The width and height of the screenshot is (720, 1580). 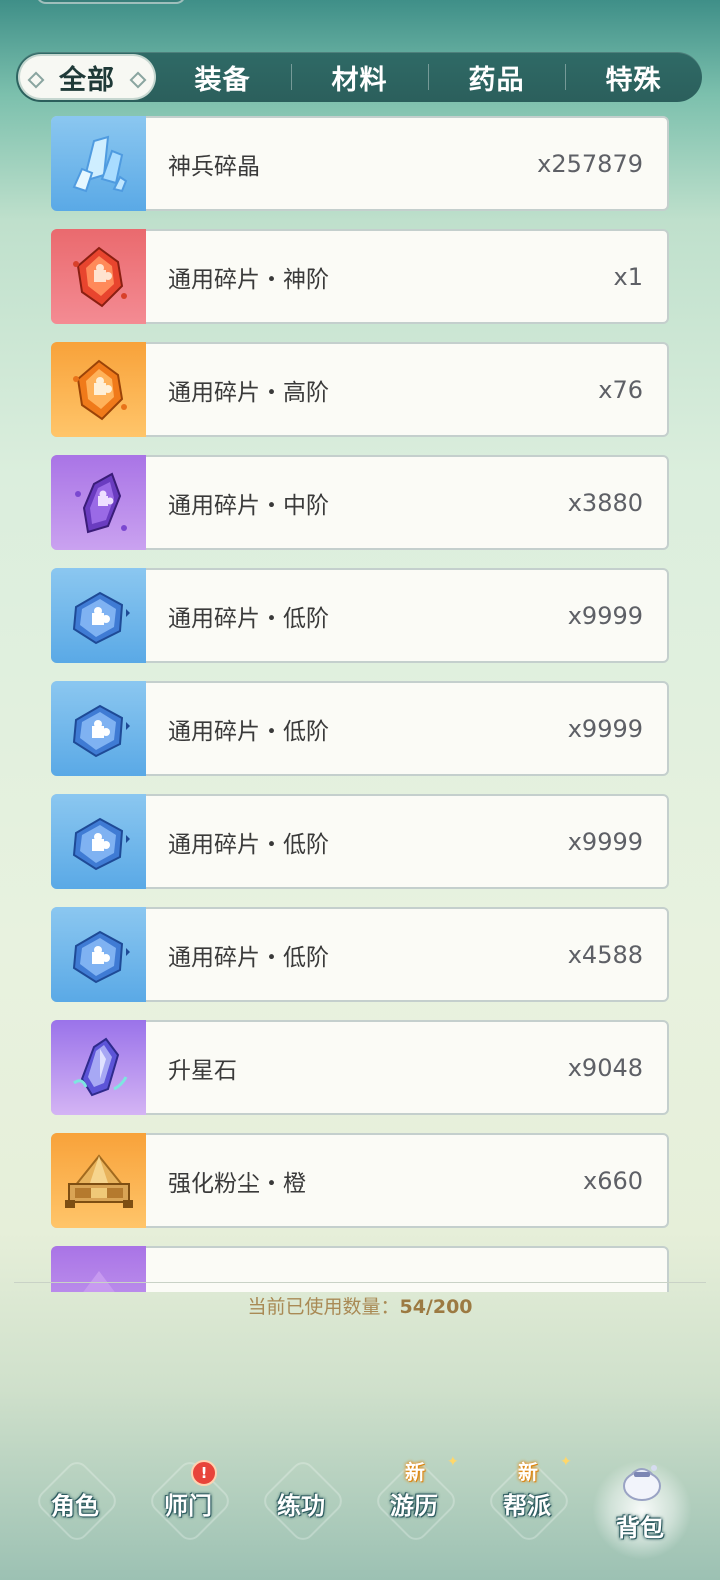 I want to click on tab-label: 装备, so click(x=222, y=80).